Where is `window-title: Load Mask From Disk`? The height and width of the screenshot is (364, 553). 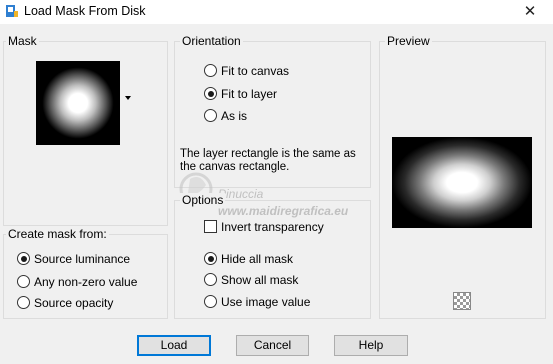 window-title: Load Mask From Disk is located at coordinates (85, 11).